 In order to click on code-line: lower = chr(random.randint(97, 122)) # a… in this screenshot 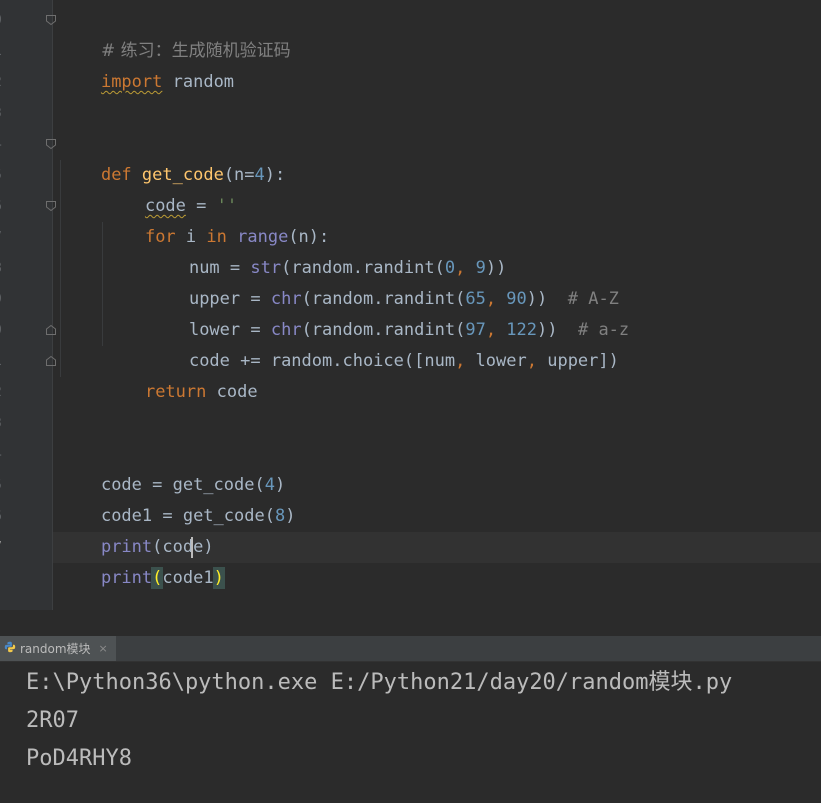, I will do `click(388, 312)`.